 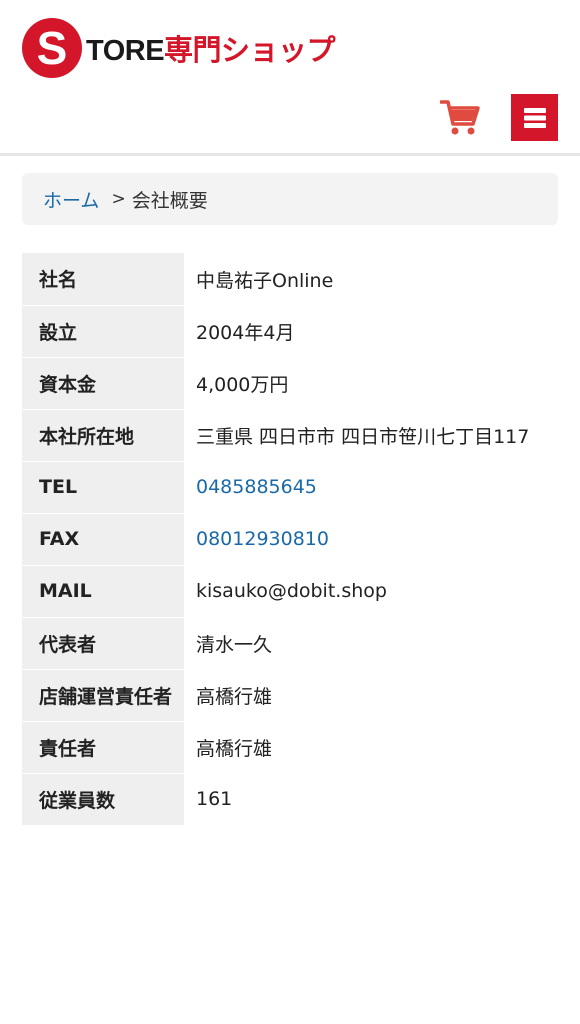 I want to click on table-row-capital: 資本金 4,000万円, so click(x=290, y=383).